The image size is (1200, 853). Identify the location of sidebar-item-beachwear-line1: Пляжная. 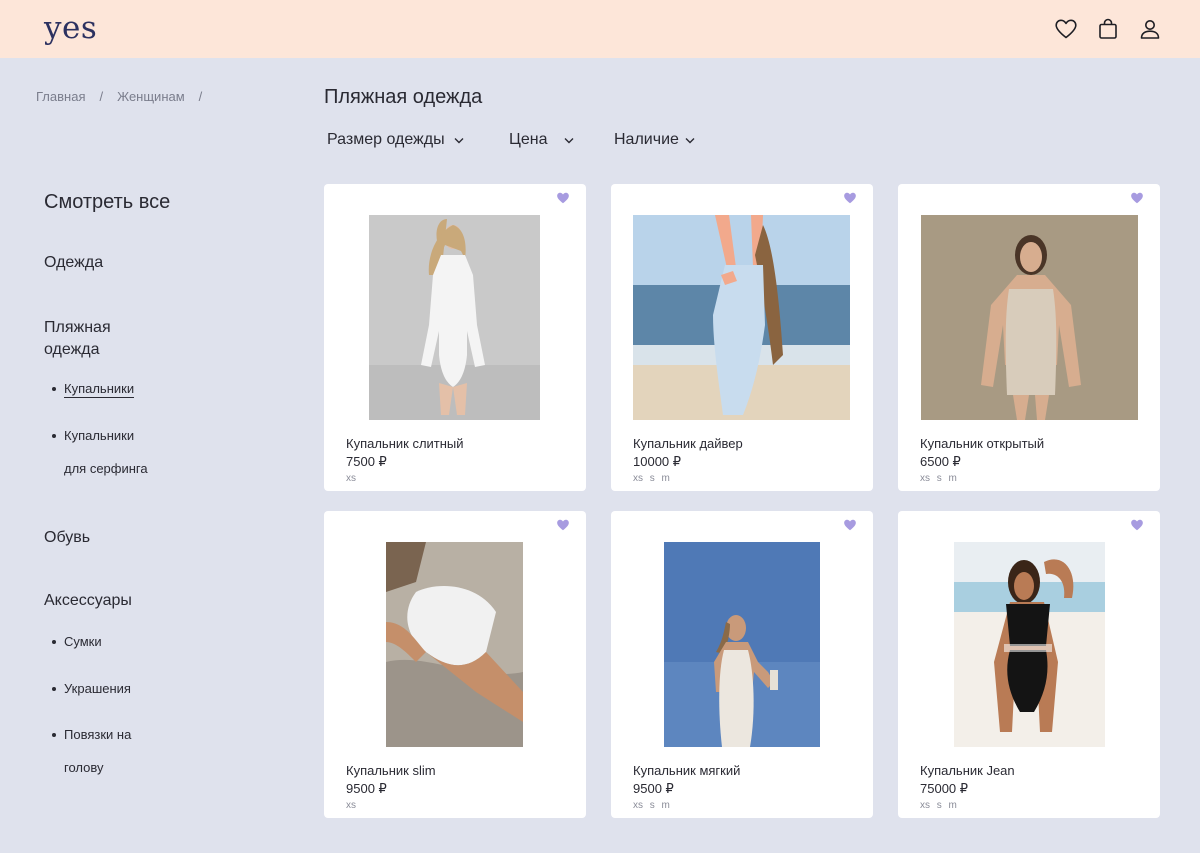
(77, 327).